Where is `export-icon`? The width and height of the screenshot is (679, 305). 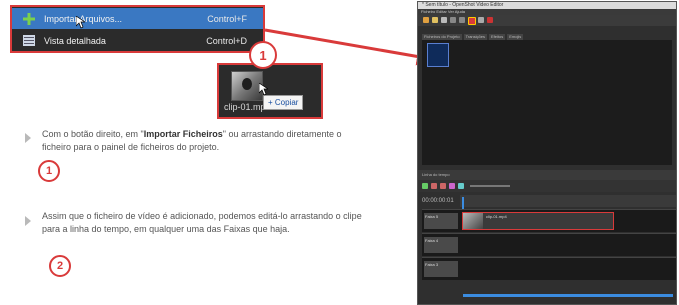
export-icon is located at coordinates (490, 20).